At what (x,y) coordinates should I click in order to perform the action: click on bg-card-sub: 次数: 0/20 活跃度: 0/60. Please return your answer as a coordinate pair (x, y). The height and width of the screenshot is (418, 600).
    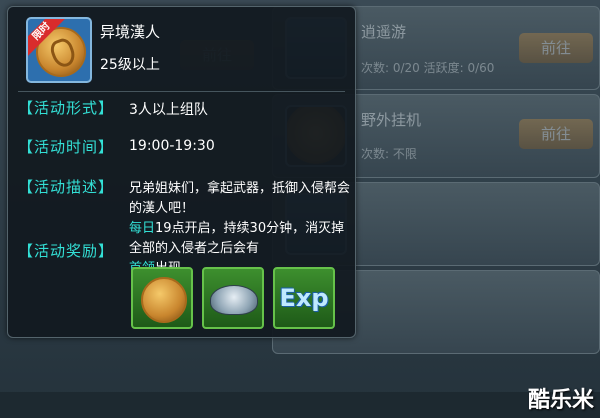
    Looking at the image, I should click on (428, 68).